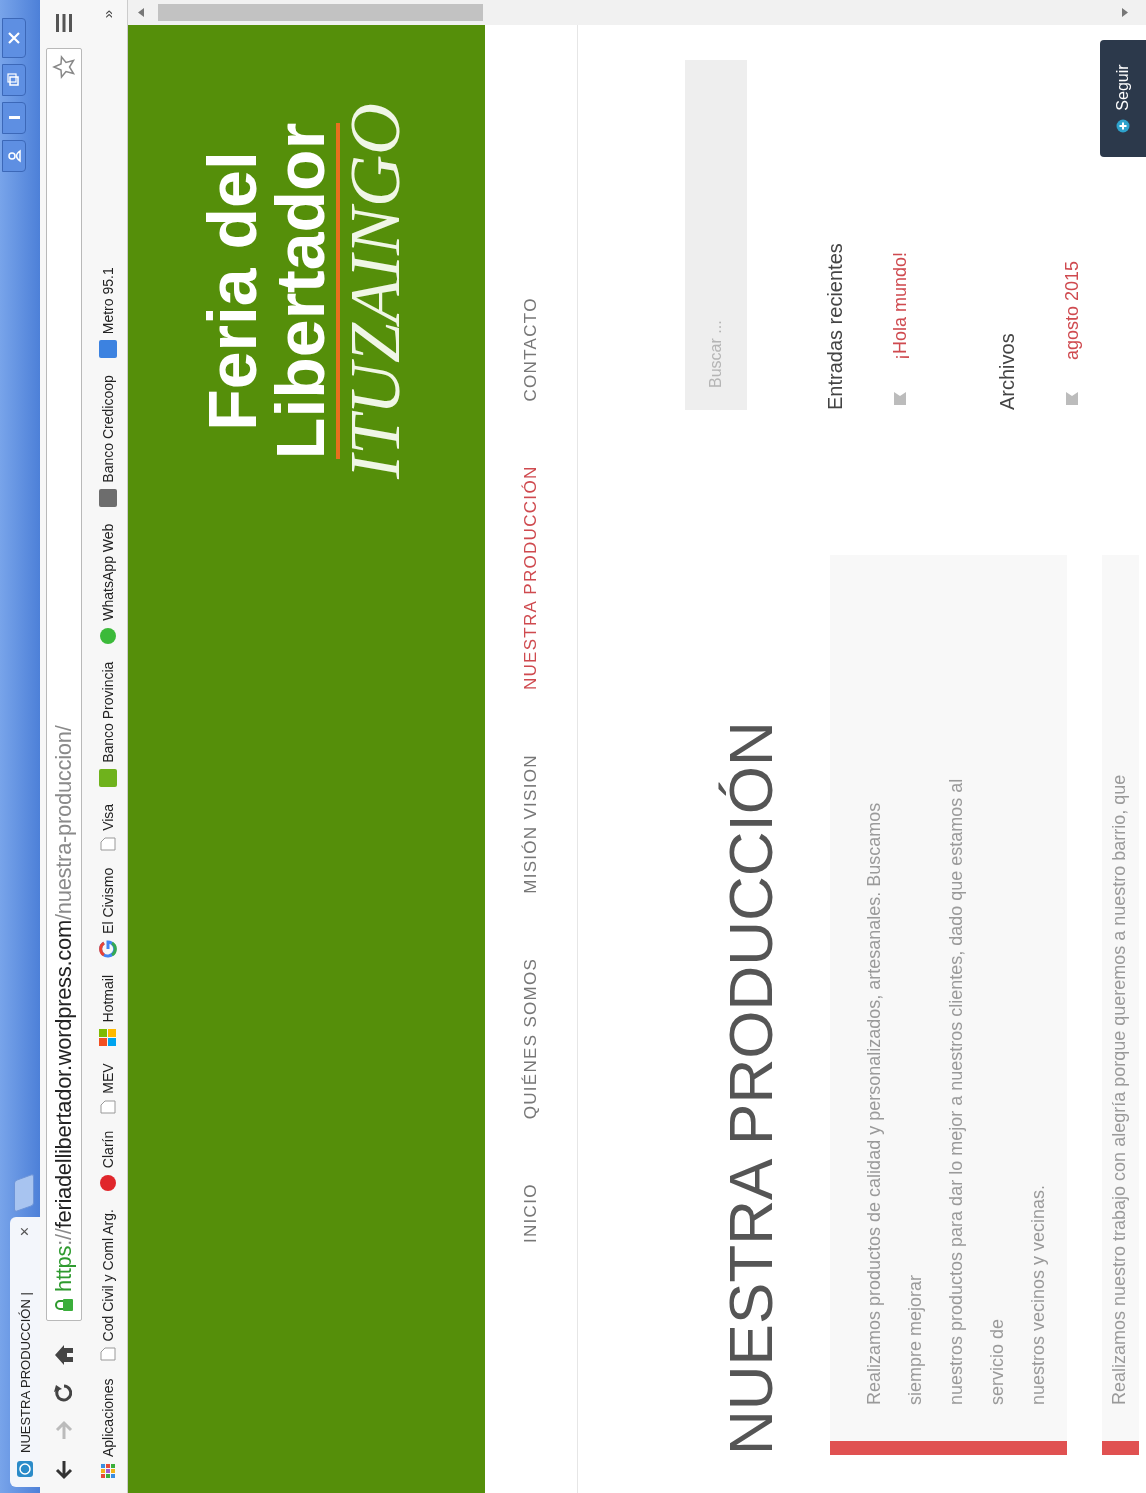 The height and width of the screenshot is (1493, 1146). What do you see at coordinates (64, 1355) in the screenshot?
I see `home-button` at bounding box center [64, 1355].